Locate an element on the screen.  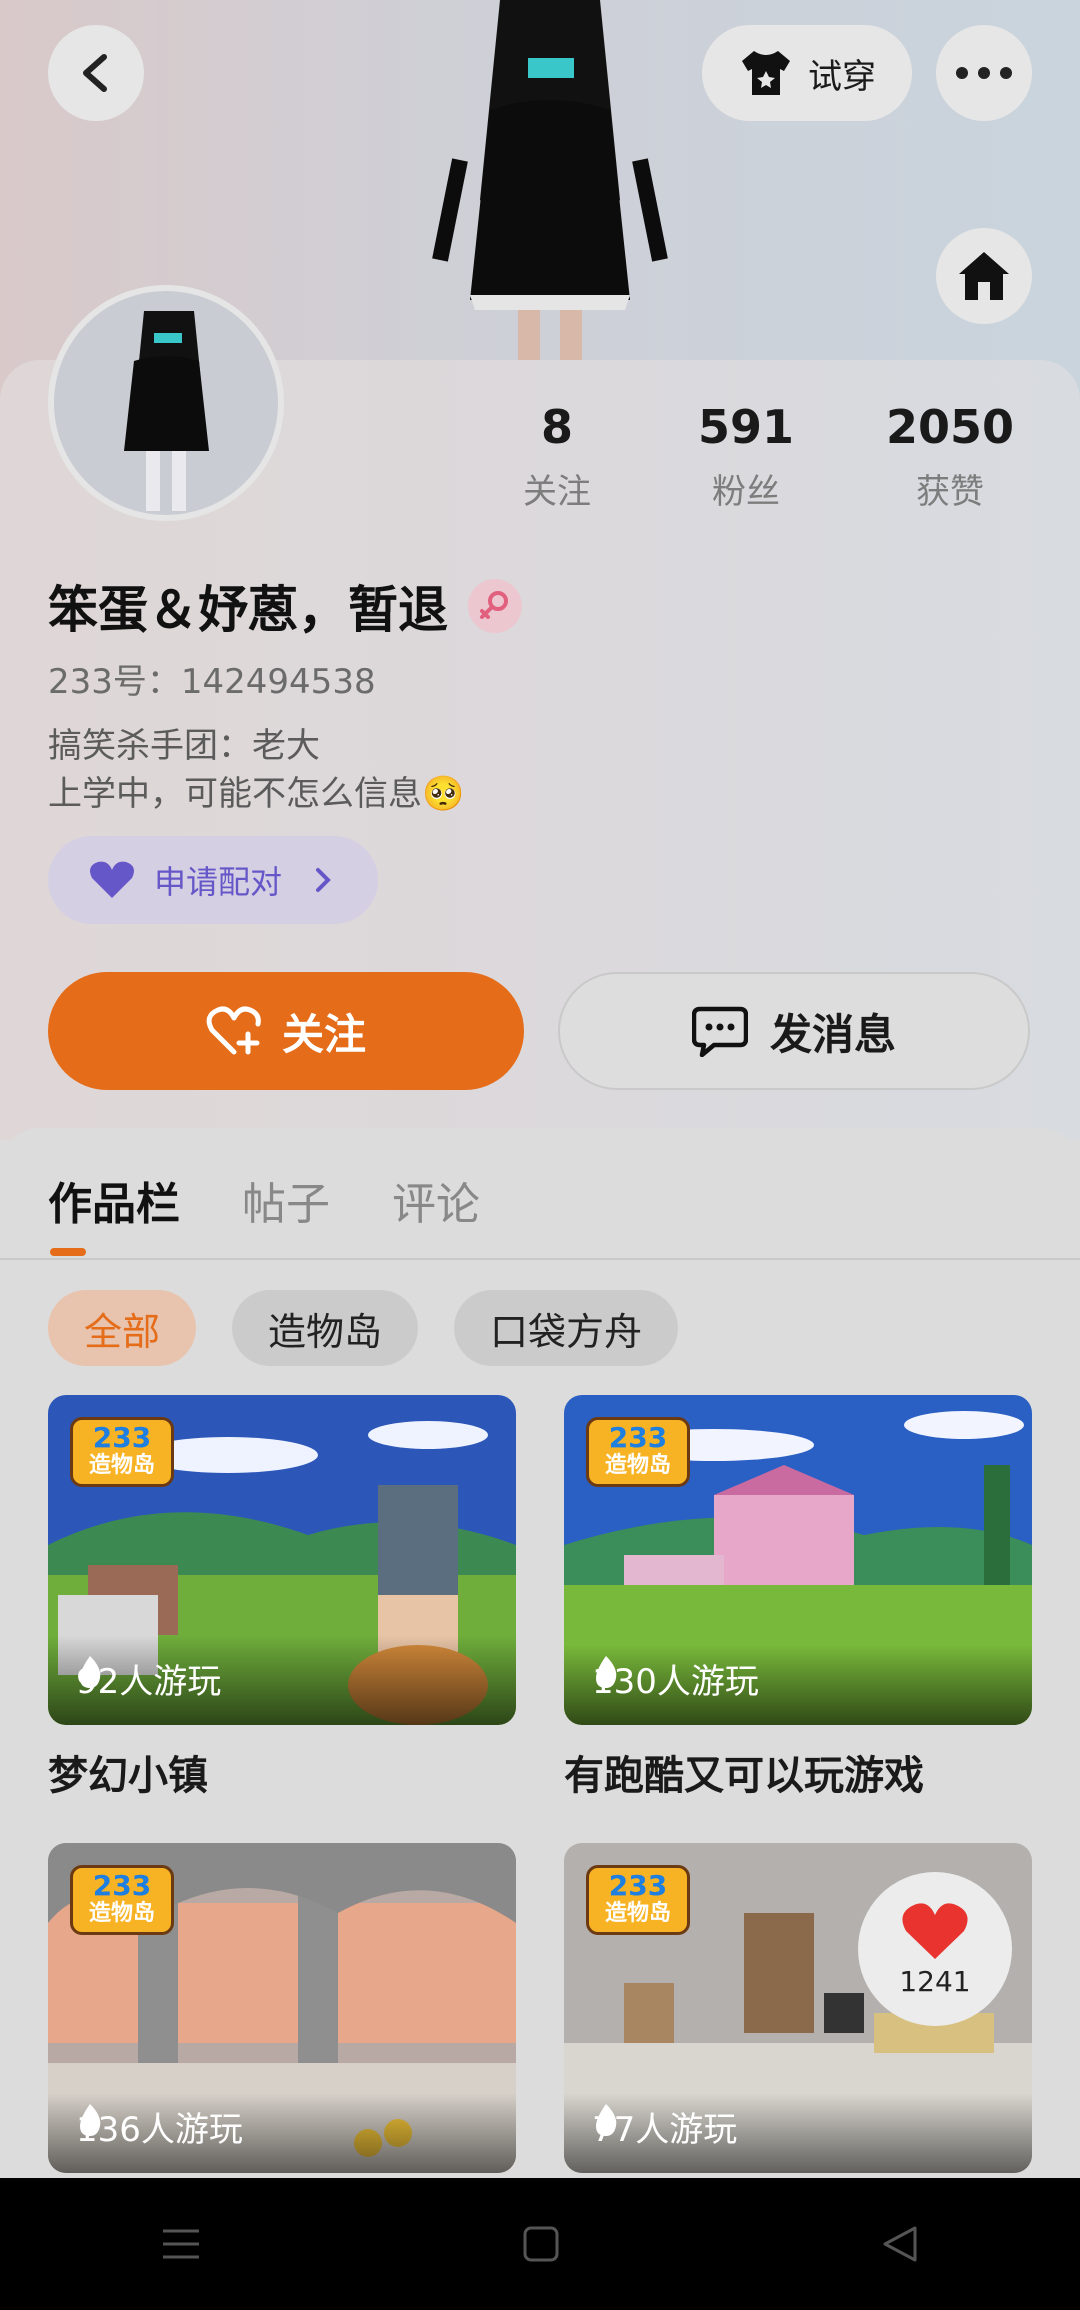
work-title: 梦幻小镇 is located at coordinates (128, 1776).